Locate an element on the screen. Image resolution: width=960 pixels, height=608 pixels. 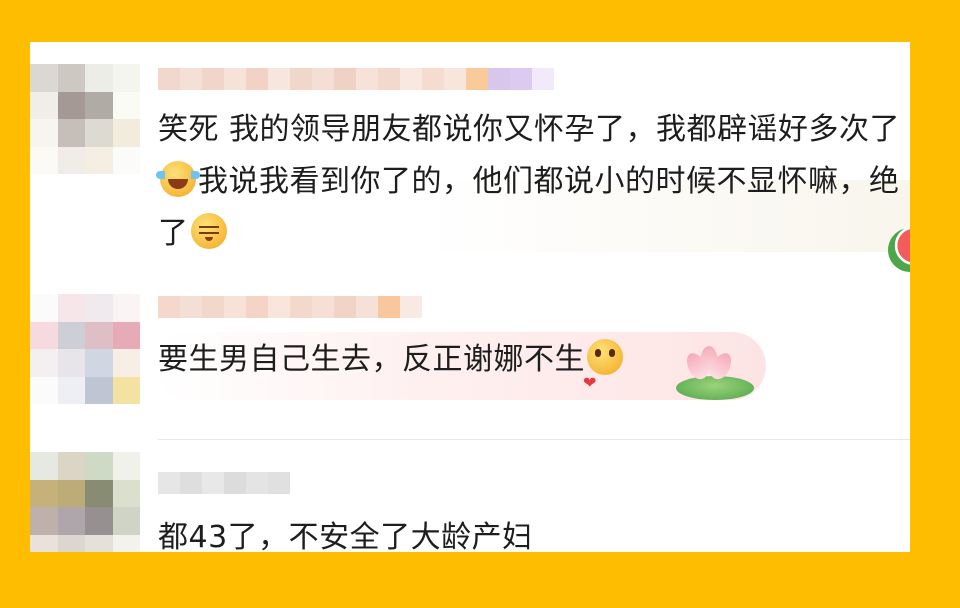
awkward-shy-emoji-icon is located at coordinates (208, 231).